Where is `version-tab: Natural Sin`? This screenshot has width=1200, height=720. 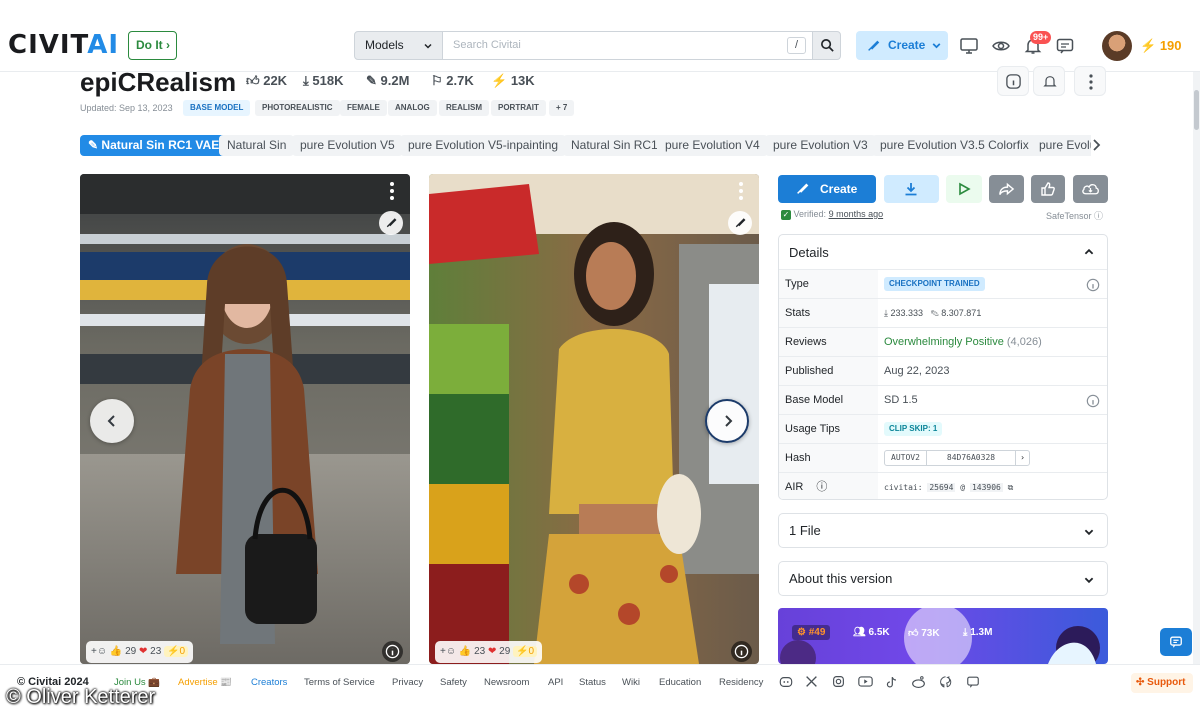 version-tab: Natural Sin is located at coordinates (257, 145).